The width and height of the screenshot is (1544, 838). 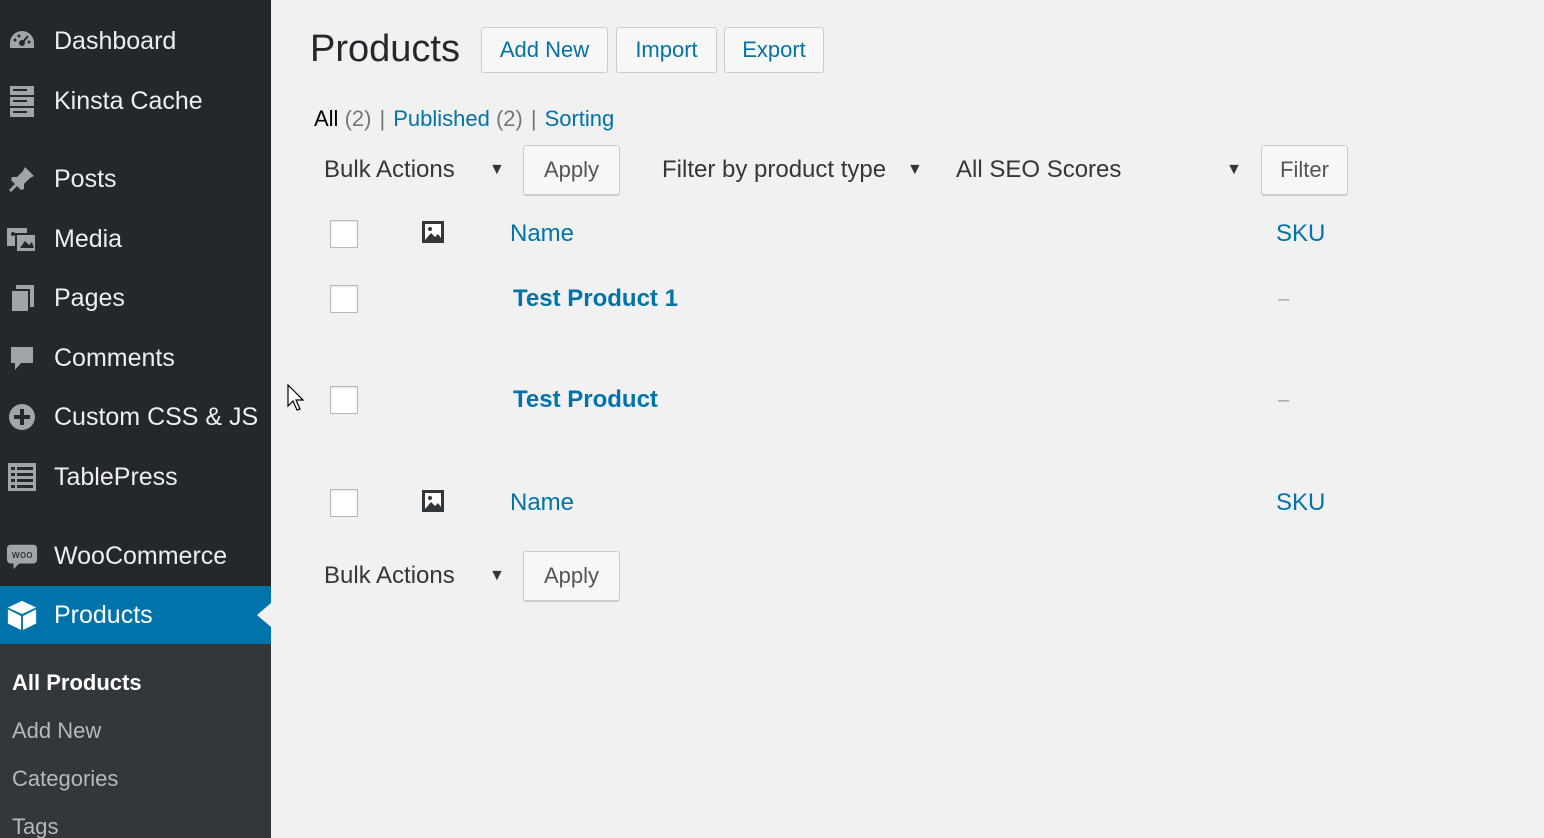 I want to click on view-published-count: (2), so click(x=509, y=118).